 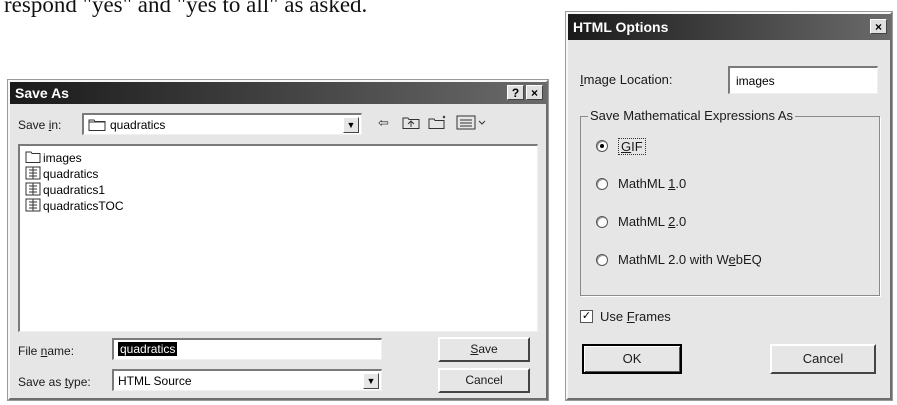 What do you see at coordinates (696, 147) in the screenshot?
I see `radio-gif: GIF` at bounding box center [696, 147].